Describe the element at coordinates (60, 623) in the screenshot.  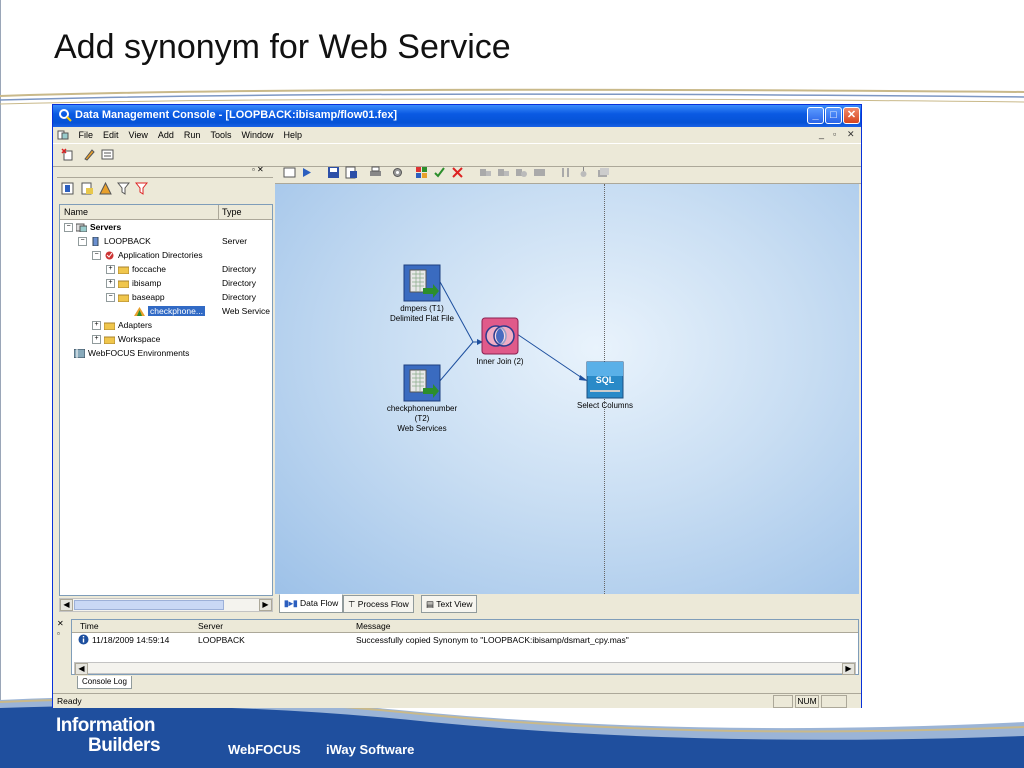
I see `log-close-icon: ✕` at that location.